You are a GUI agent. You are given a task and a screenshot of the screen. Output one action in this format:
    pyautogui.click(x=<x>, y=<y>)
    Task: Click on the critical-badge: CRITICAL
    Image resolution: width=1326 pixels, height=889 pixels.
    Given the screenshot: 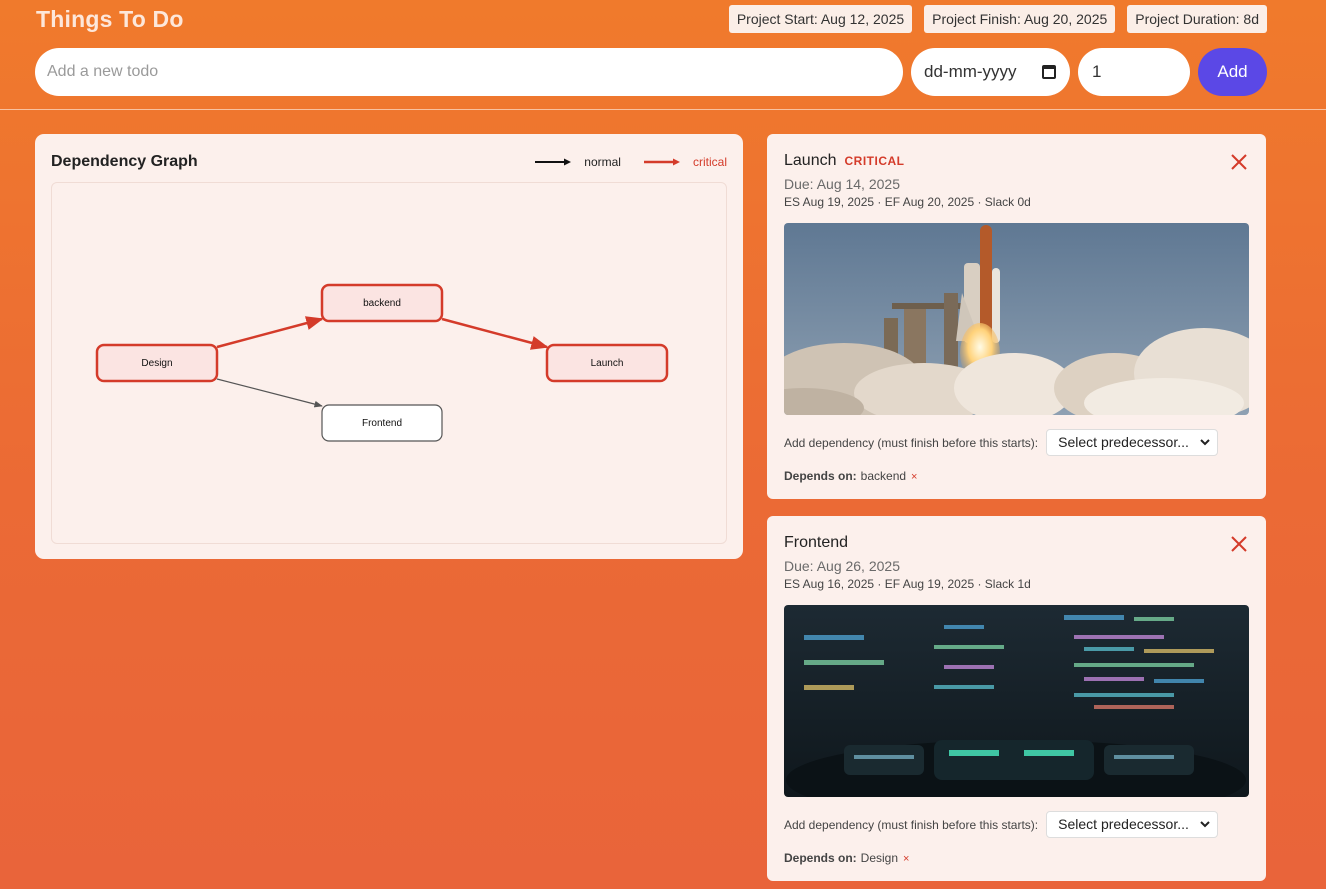 What is the action you would take?
    pyautogui.click(x=874, y=161)
    